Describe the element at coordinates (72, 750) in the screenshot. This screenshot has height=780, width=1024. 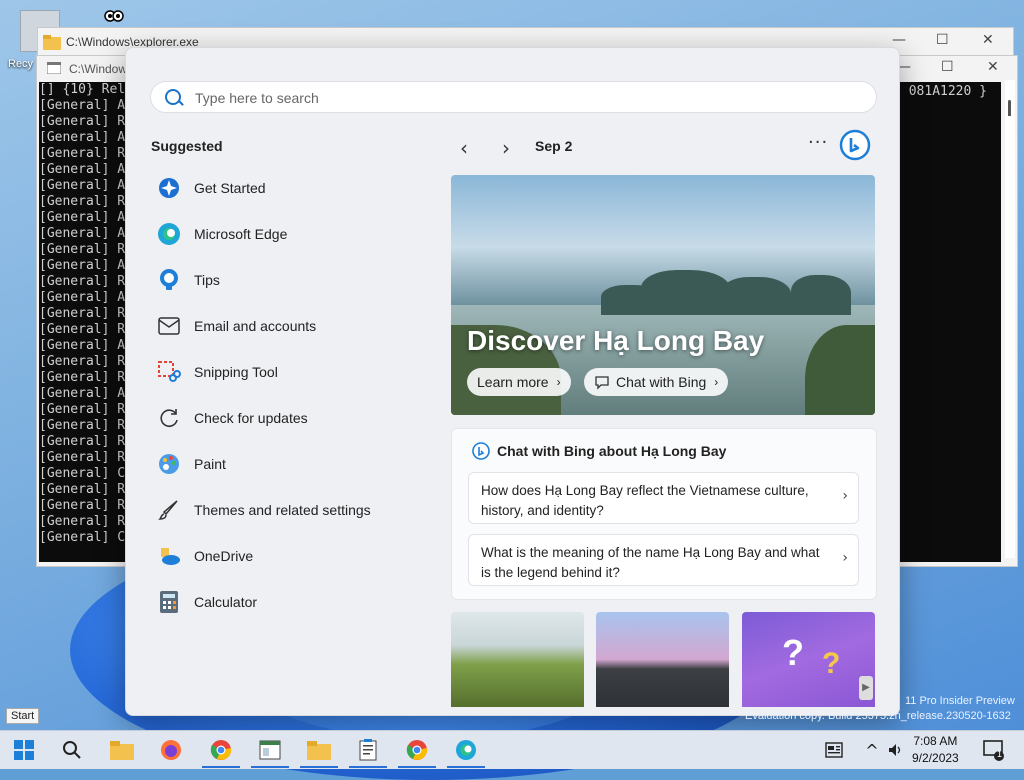
I see `taskbar-search-button` at that location.